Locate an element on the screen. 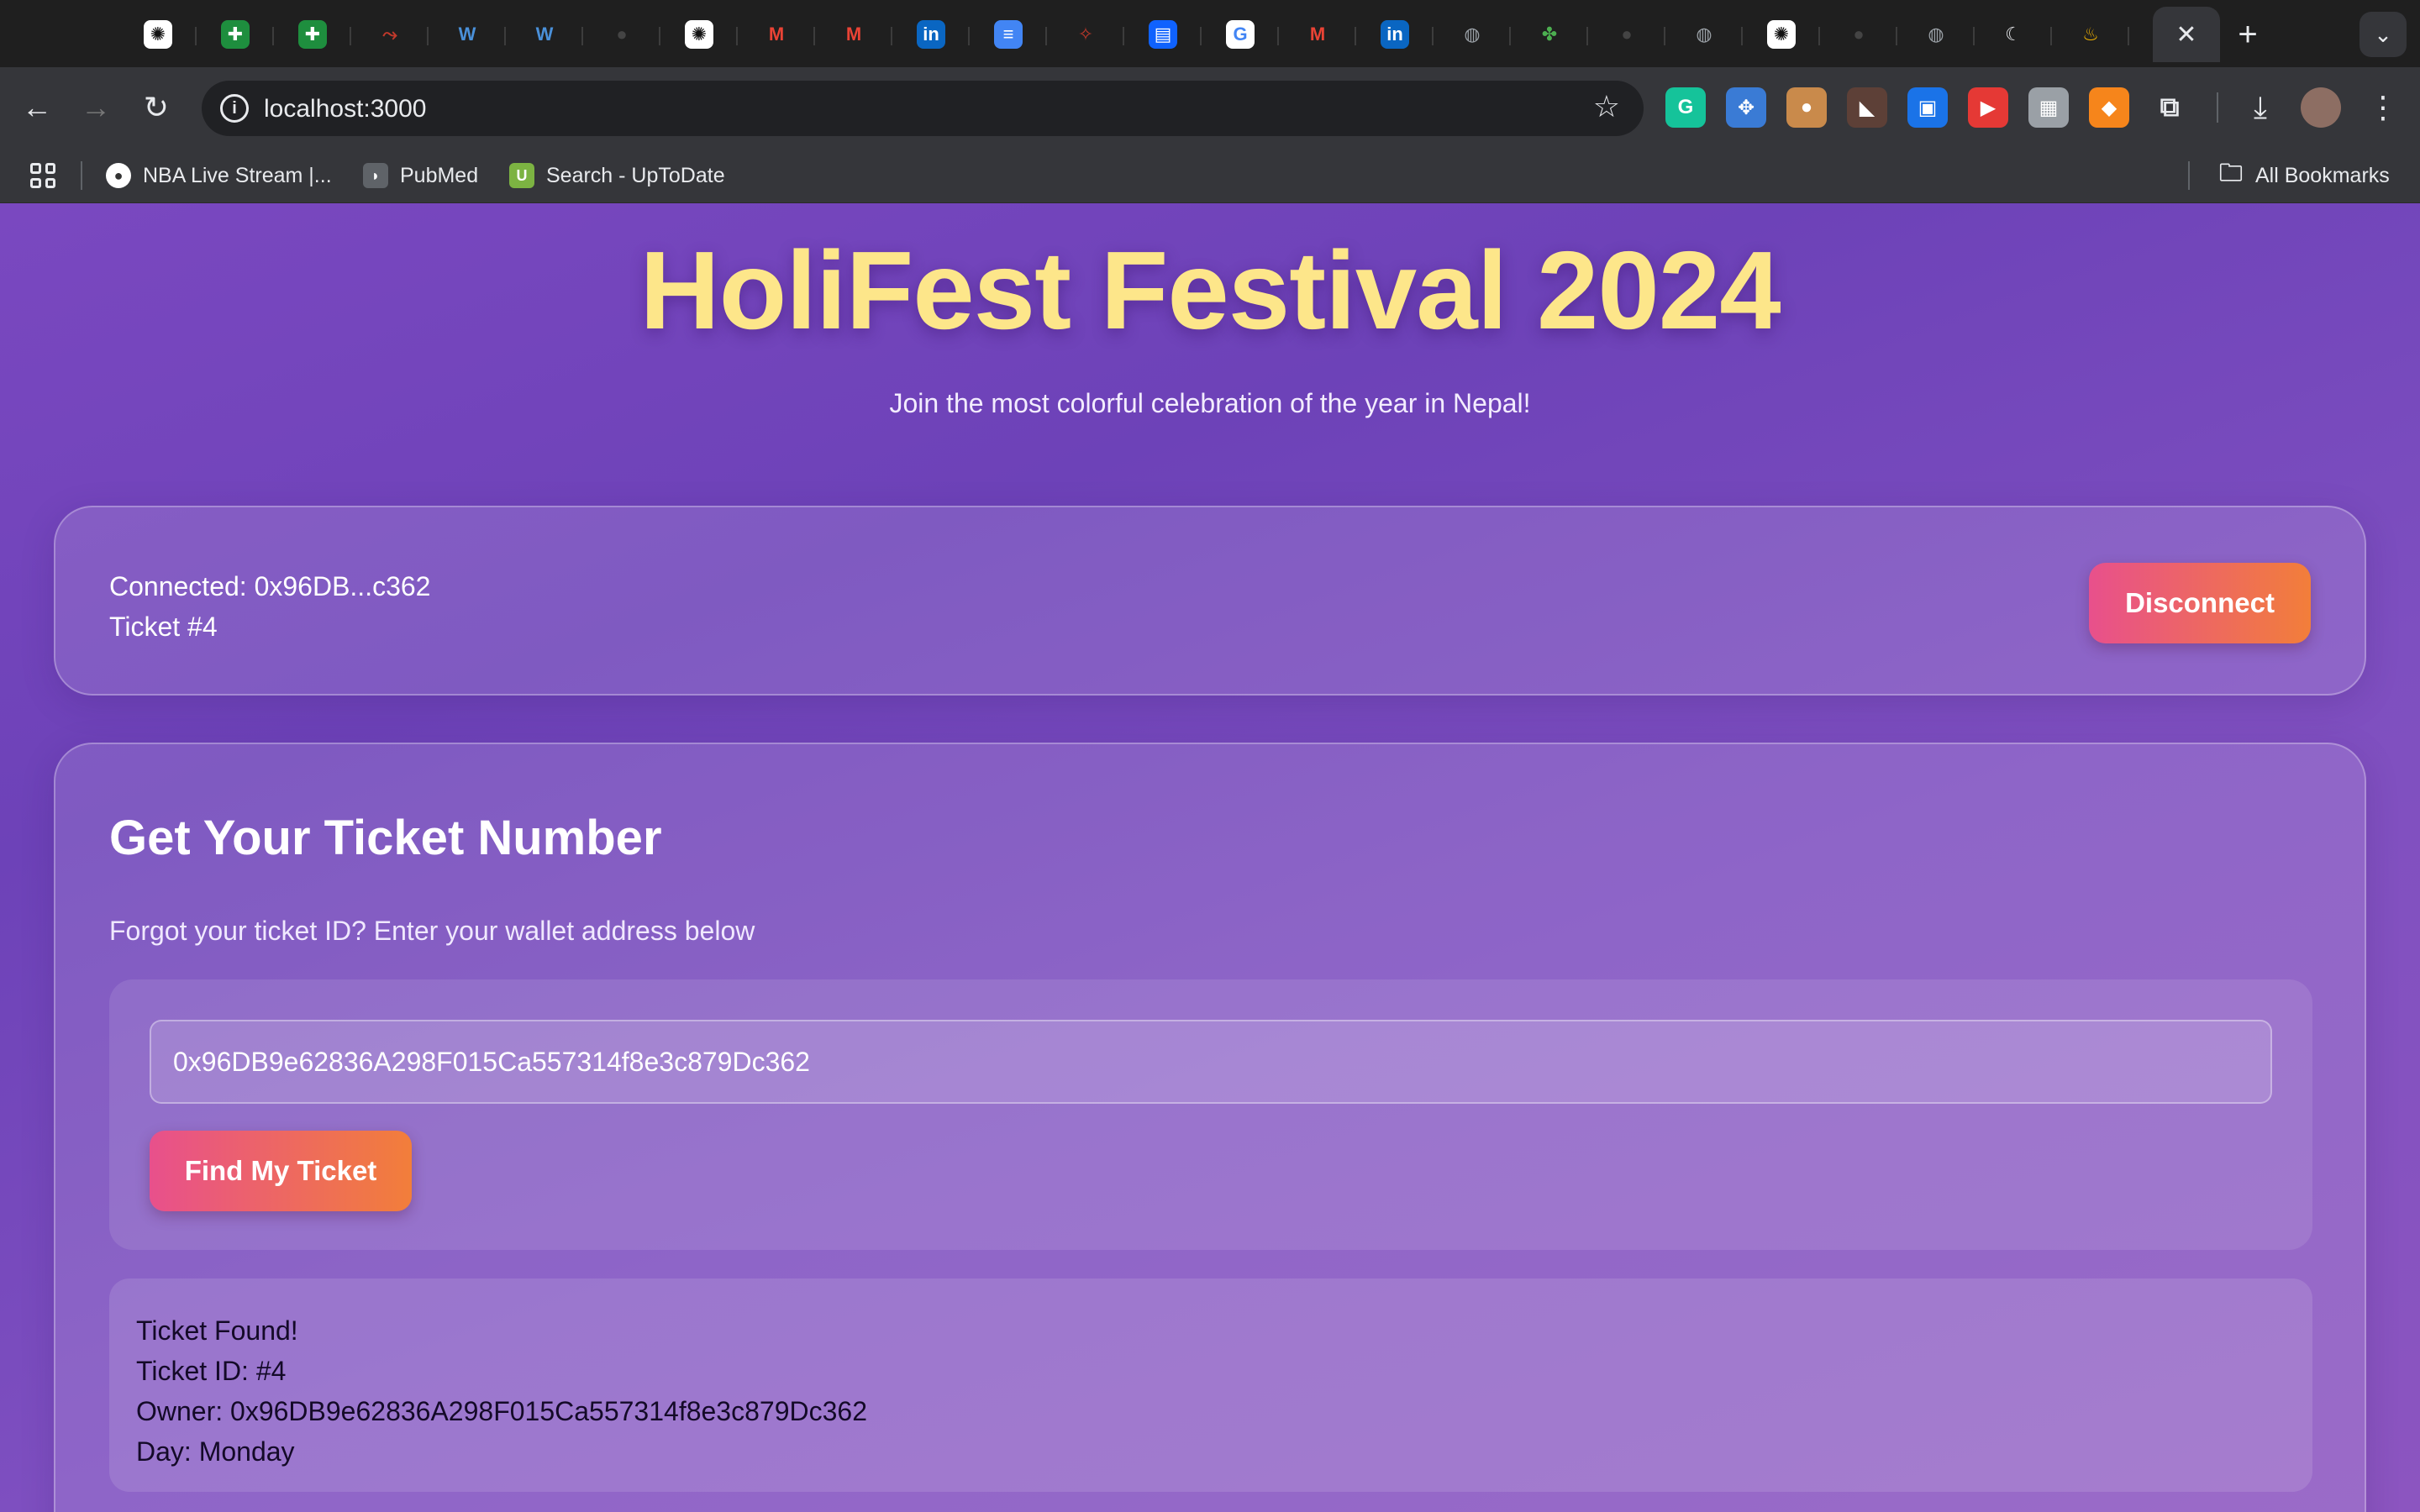  browser-tab: ≡ is located at coordinates (1008, 34).